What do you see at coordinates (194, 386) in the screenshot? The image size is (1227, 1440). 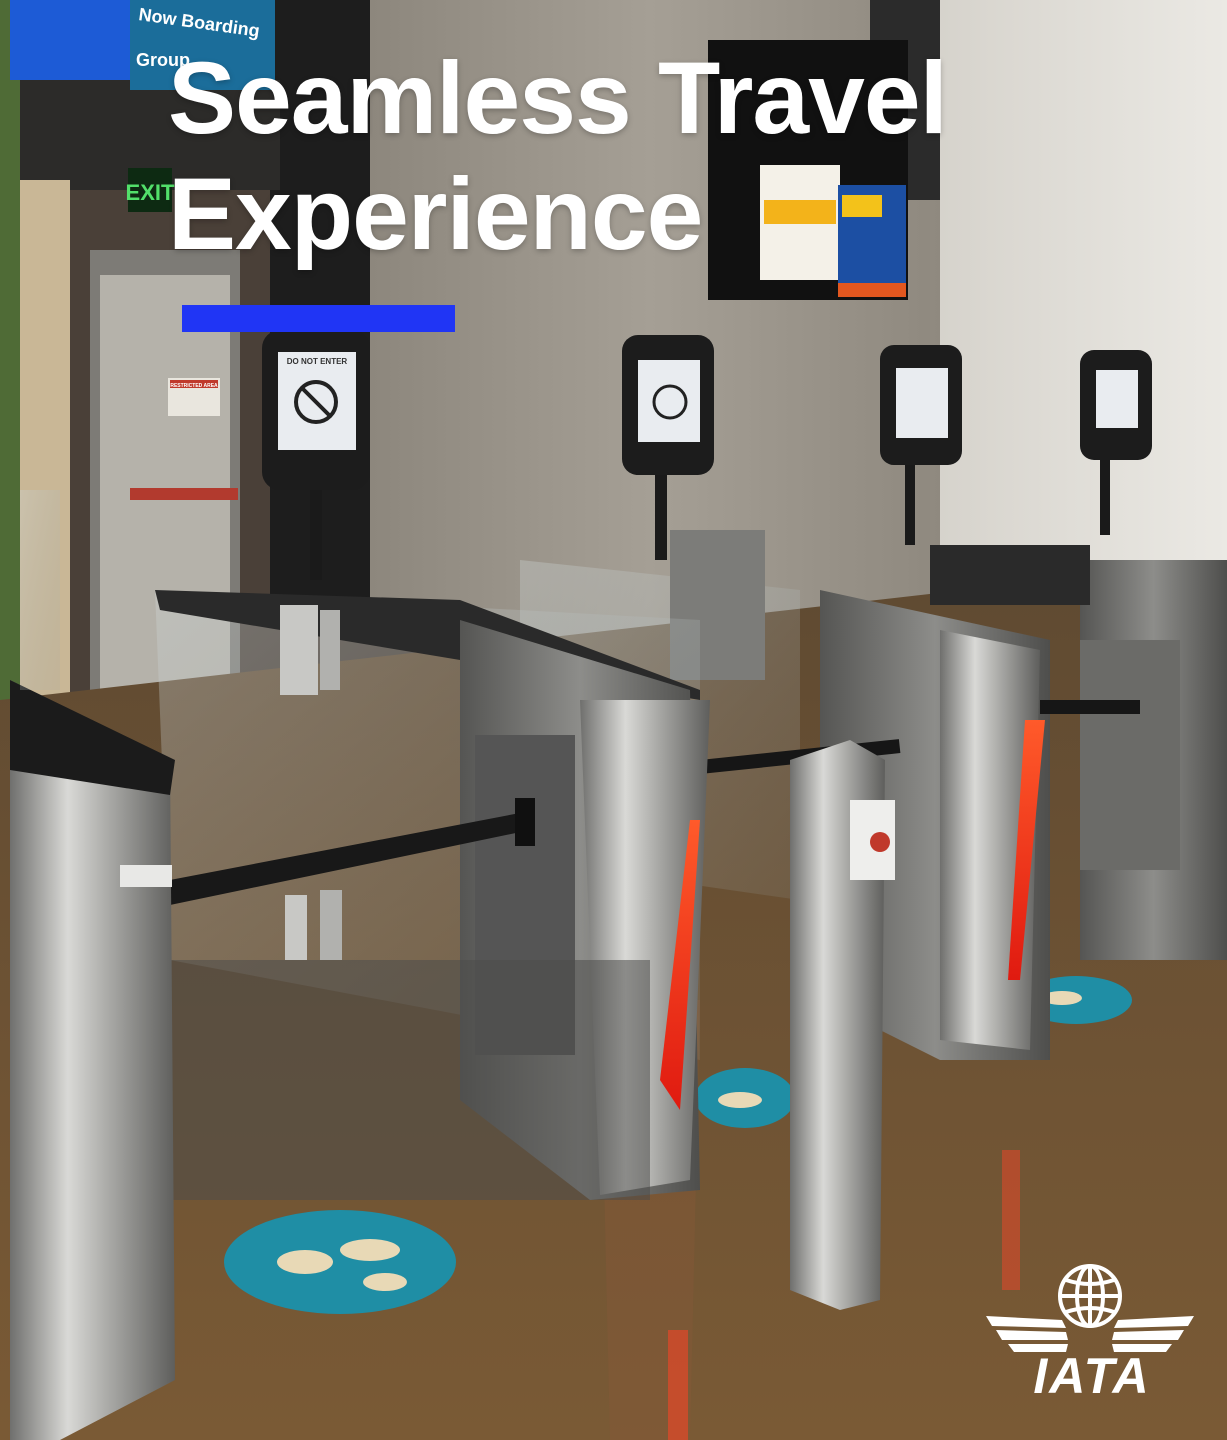 I see `restricted-sign: RESTRICTED AREA` at bounding box center [194, 386].